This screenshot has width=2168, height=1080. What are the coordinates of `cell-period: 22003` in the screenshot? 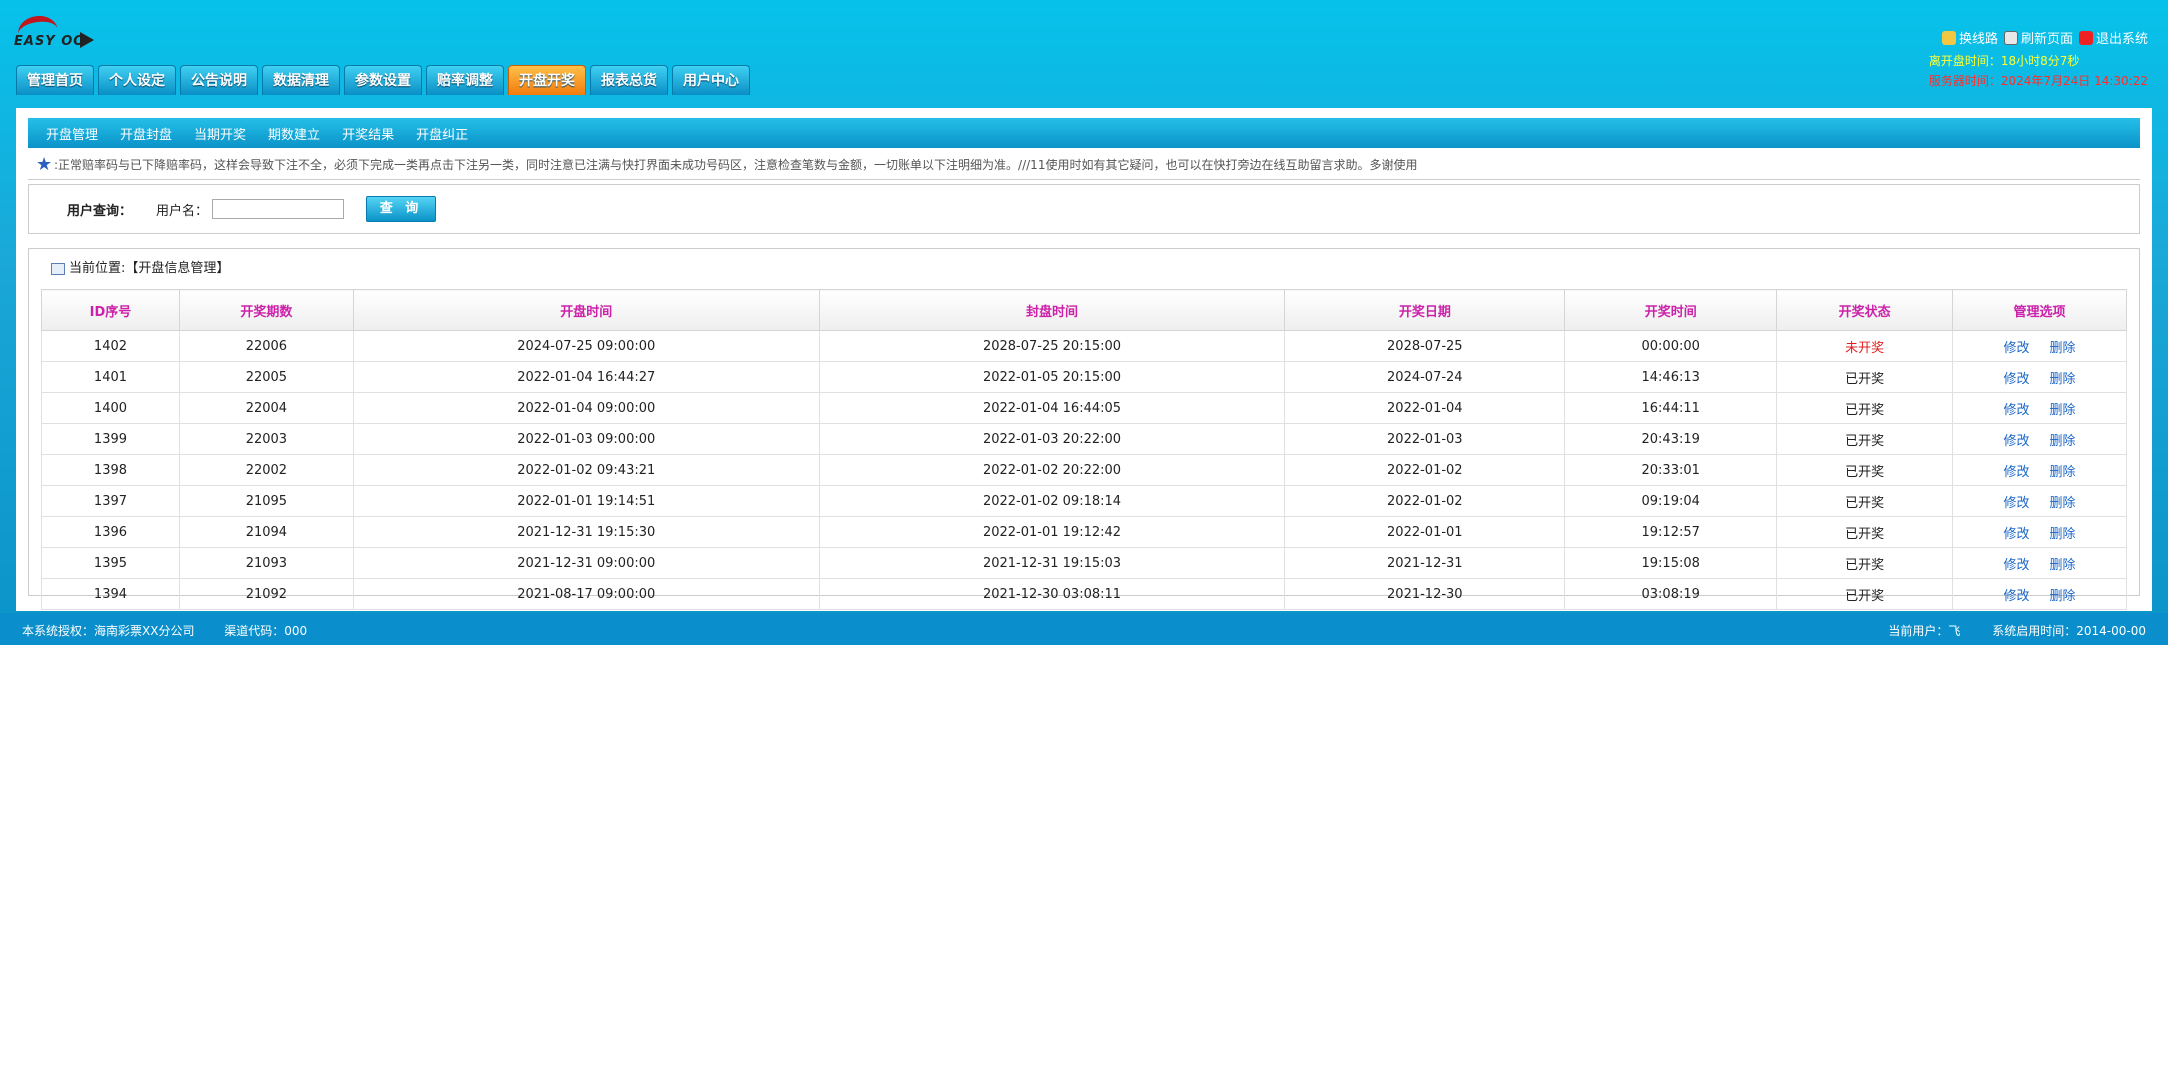 It's located at (266, 439).